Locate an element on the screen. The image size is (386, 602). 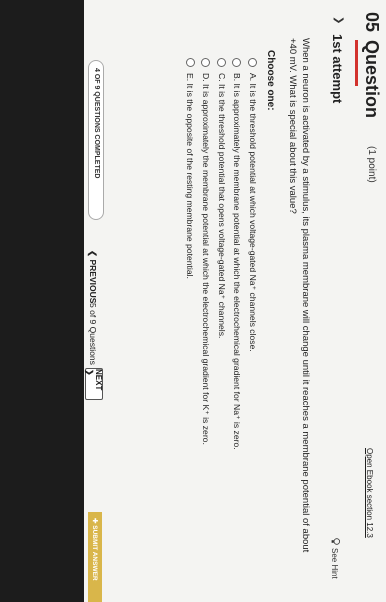
question-count: 5 of 9 Questions is located at coordinates (93, 334).